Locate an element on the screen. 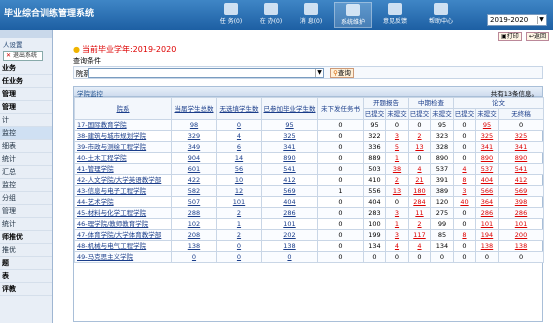 Image resolution: width=553 pixels, height=323 pixels. col-no-task: 无选填学生数 is located at coordinates (239, 108).